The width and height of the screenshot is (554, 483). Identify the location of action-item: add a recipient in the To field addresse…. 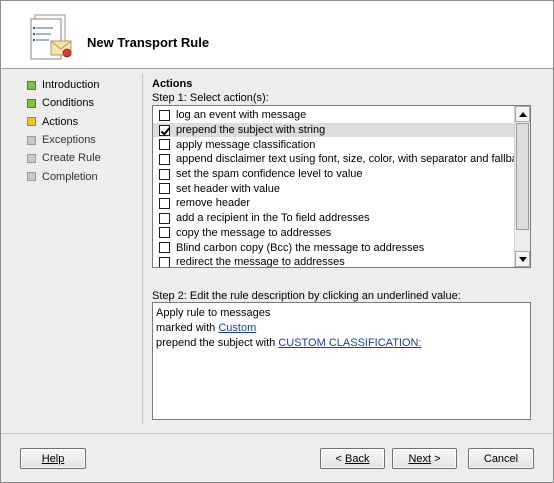
(334, 218).